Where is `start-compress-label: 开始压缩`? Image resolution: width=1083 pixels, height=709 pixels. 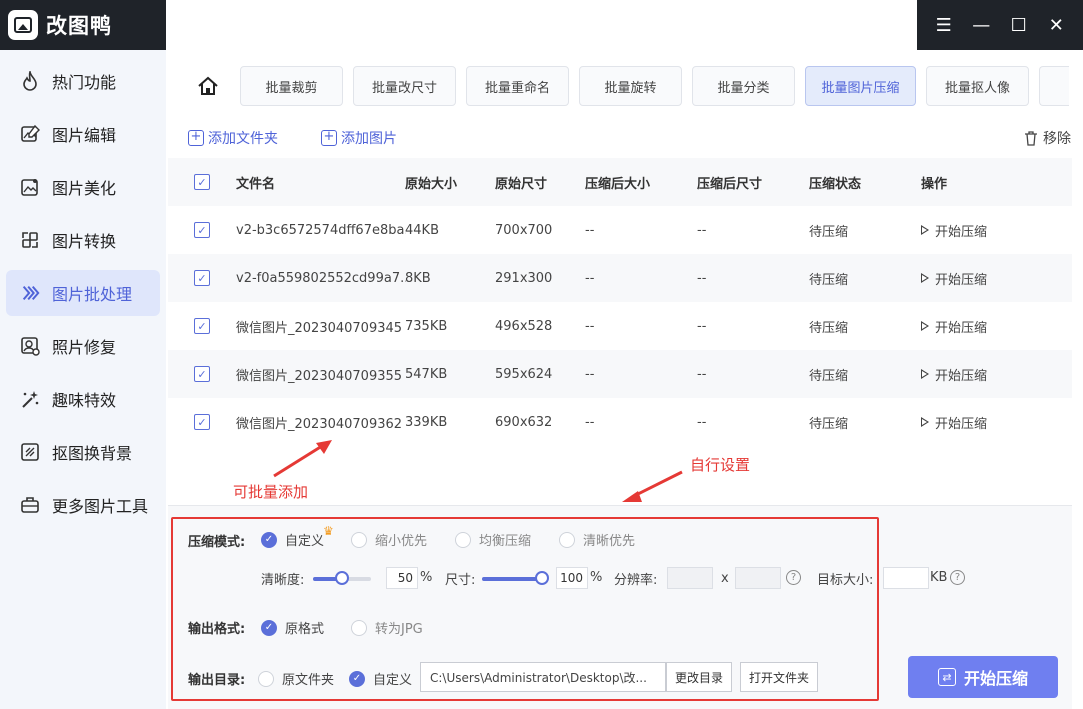 start-compress-label: 开始压缩 is located at coordinates (995, 678).